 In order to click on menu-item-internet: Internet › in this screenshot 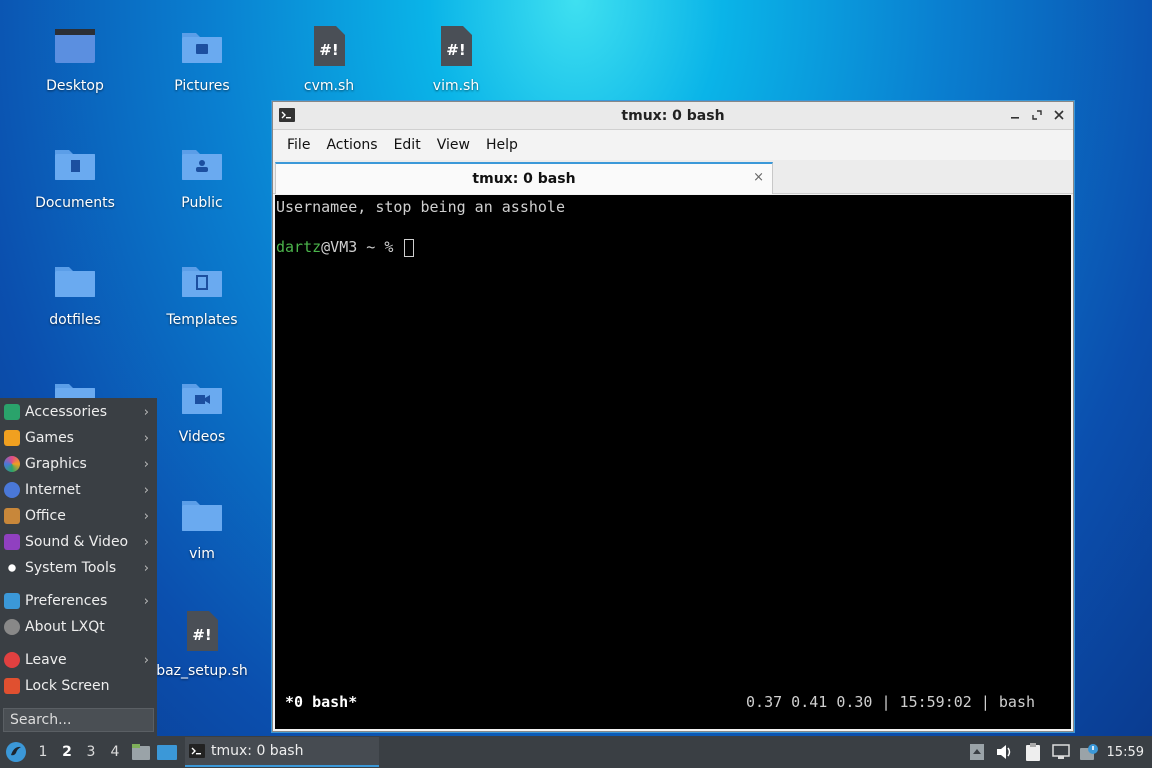, I will do `click(78, 490)`.